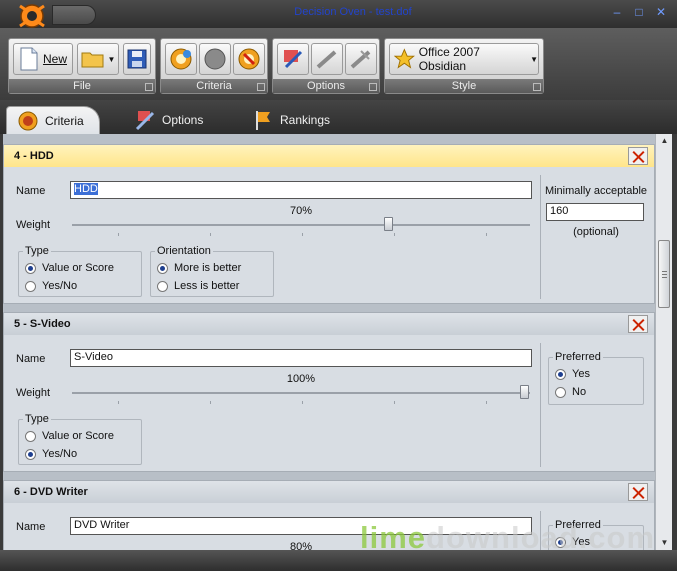 This screenshot has height=571, width=677. I want to click on new-button-label: New, so click(54, 59).